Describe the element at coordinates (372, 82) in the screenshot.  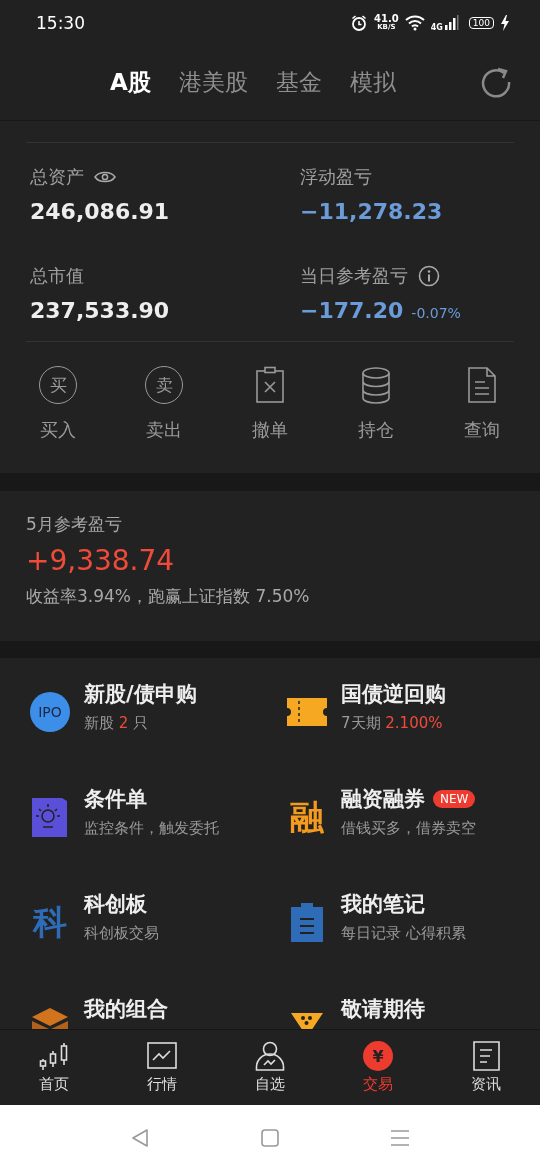
I see `market-tab: 模拟` at that location.